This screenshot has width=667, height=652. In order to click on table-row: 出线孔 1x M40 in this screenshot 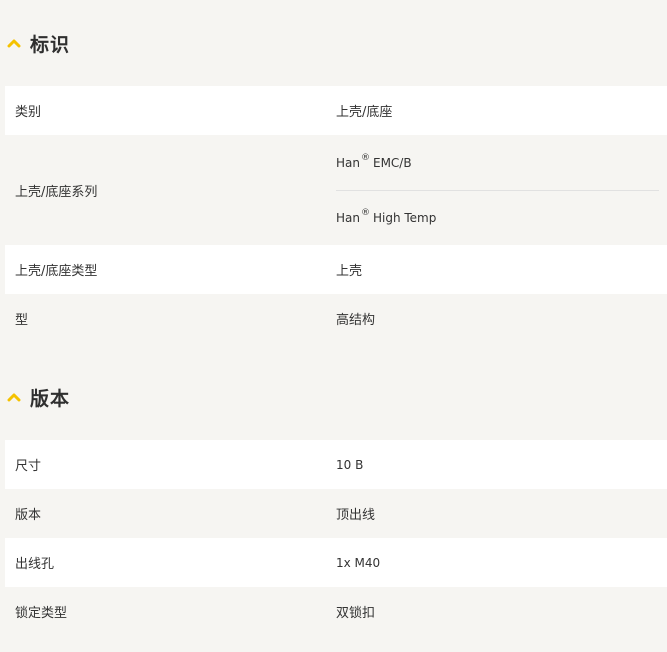, I will do `click(336, 562)`.